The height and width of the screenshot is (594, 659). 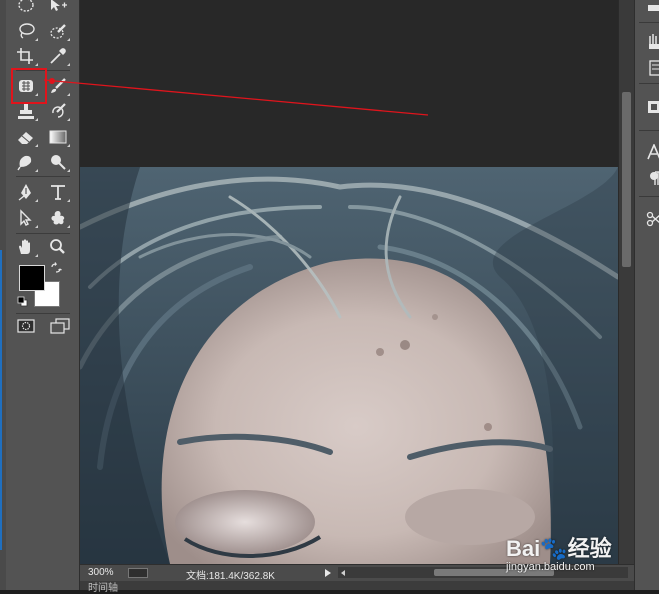 I want to click on panel-icon-history, so click(x=647, y=11).